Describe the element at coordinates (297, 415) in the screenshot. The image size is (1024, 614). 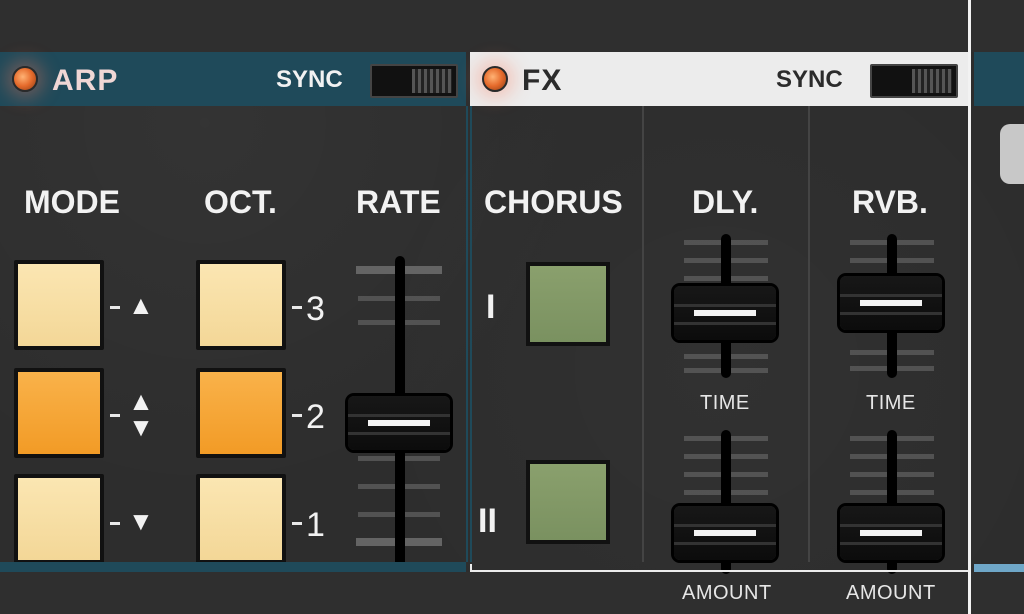
I see `oct-2-dash` at that location.